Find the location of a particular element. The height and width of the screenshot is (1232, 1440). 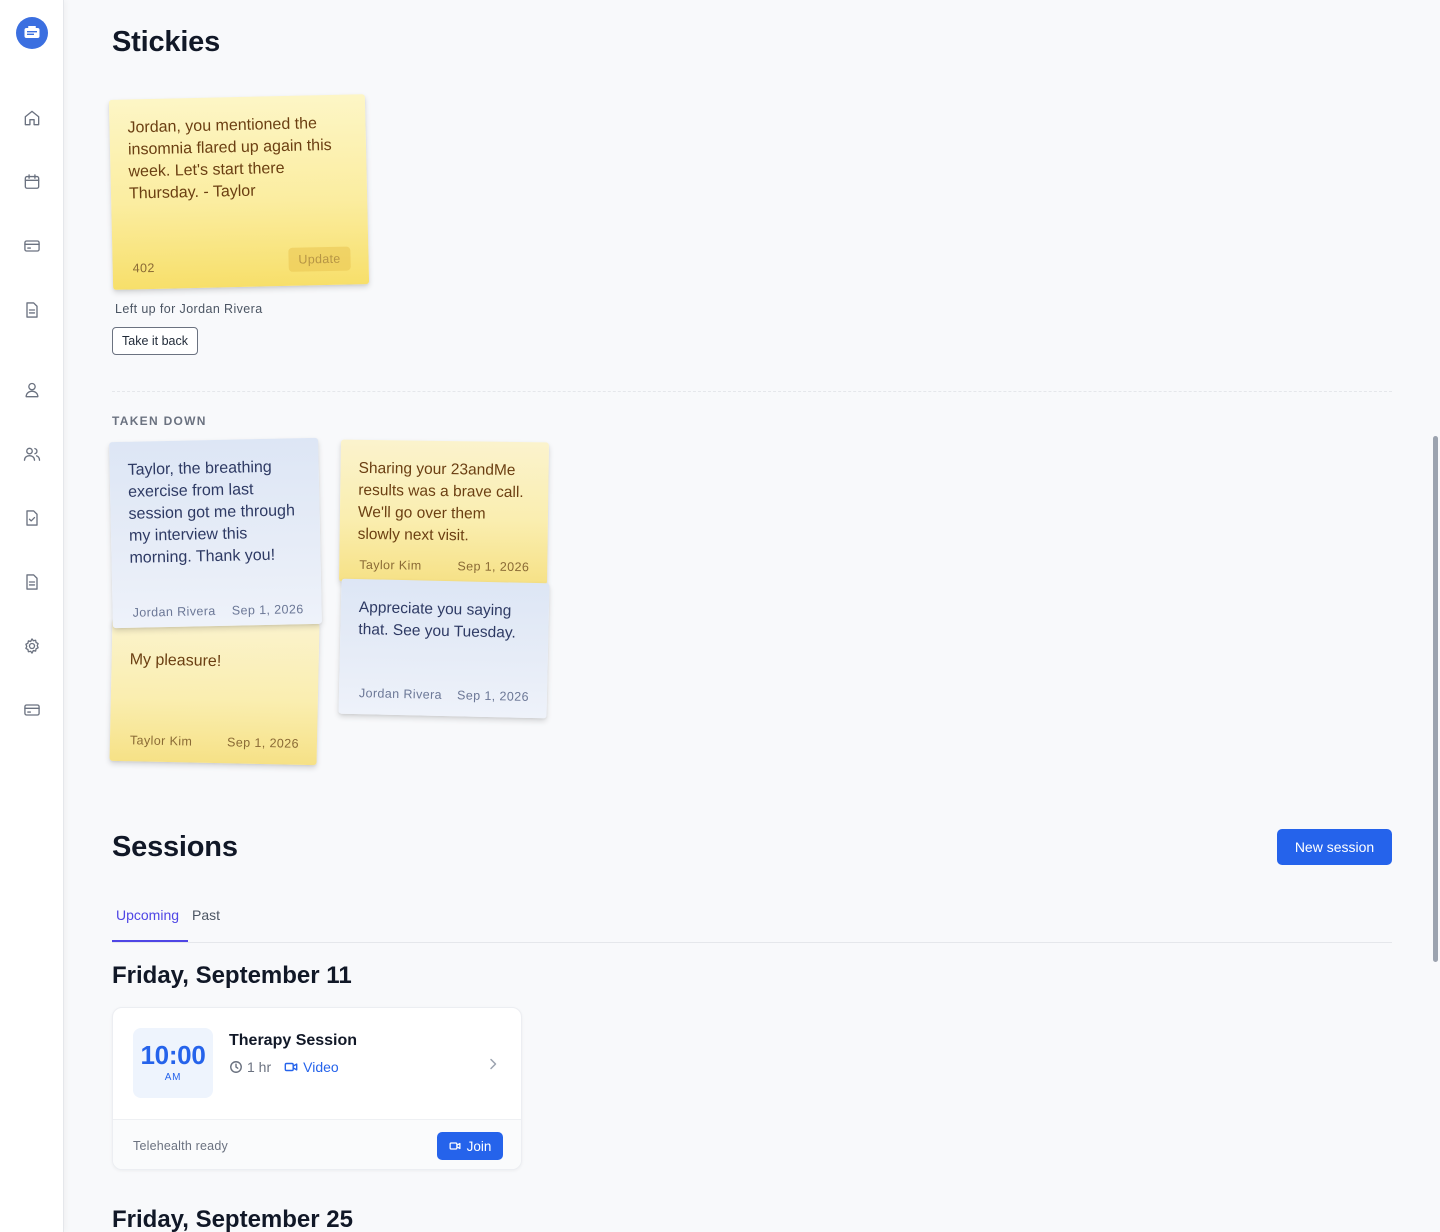

clock-icon is located at coordinates (236, 1067).